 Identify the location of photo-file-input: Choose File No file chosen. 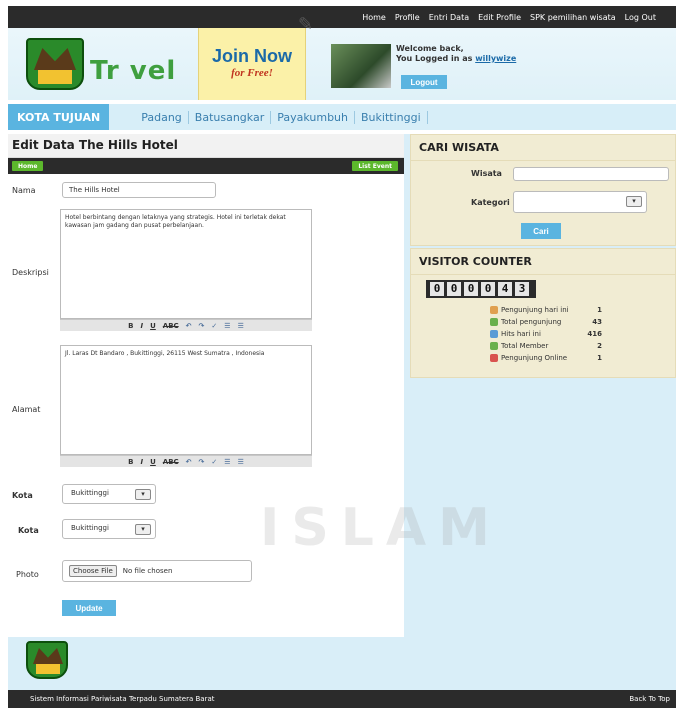
(157, 571).